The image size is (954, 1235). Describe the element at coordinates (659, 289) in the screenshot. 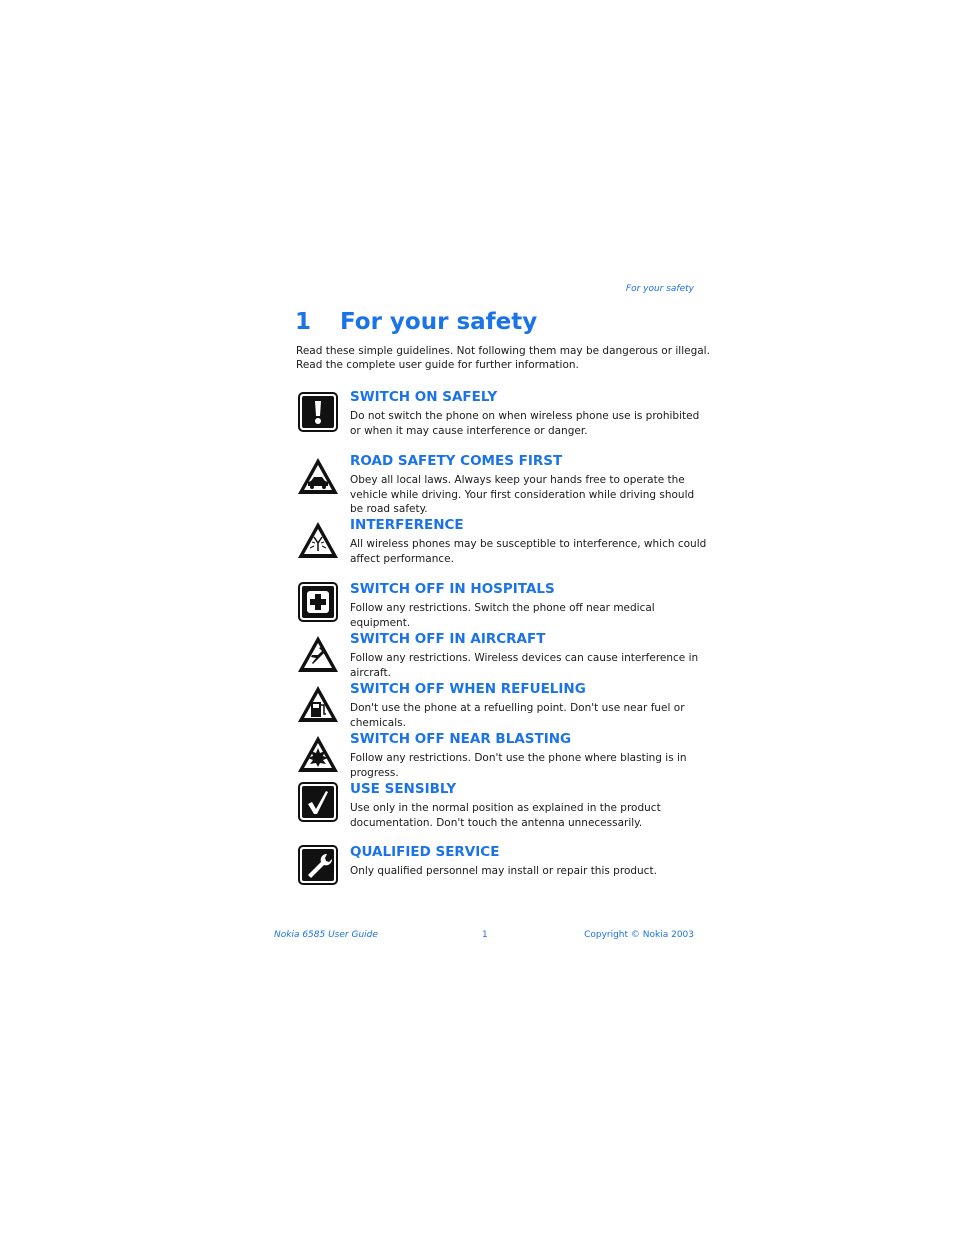

I see `running-head: For your safety` at that location.